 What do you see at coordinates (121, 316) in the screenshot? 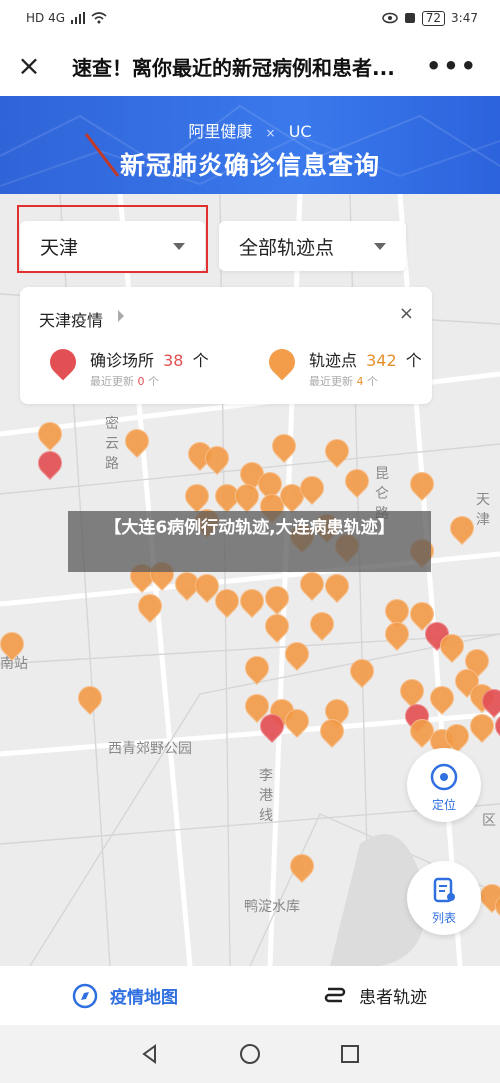
I see `chevron-right-icon` at bounding box center [121, 316].